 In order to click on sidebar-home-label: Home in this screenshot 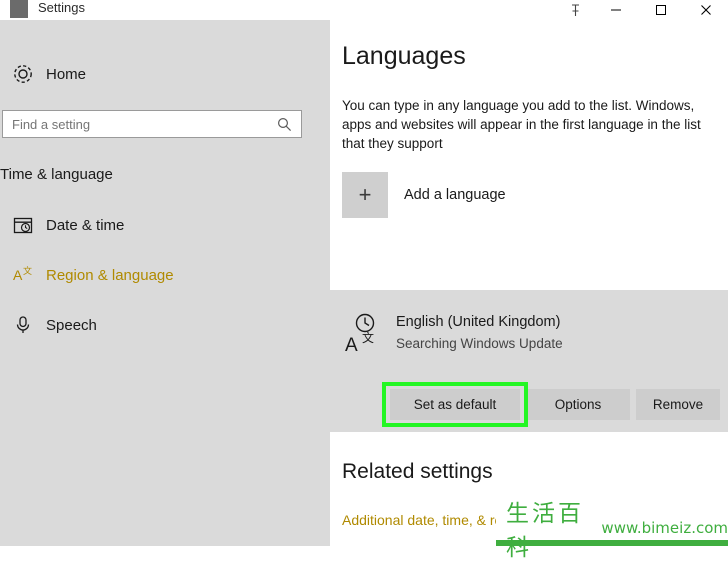, I will do `click(66, 74)`.